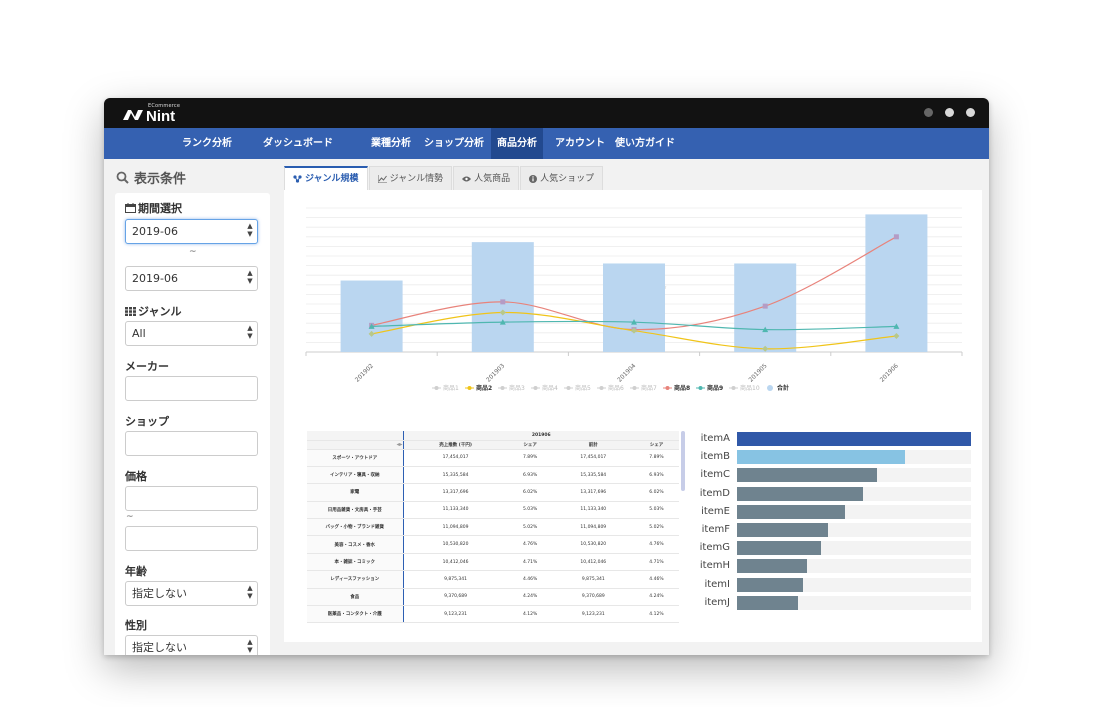 The width and height of the screenshot is (1095, 707). What do you see at coordinates (517, 143) in the screenshot?
I see `nav-item: 商品分析` at bounding box center [517, 143].